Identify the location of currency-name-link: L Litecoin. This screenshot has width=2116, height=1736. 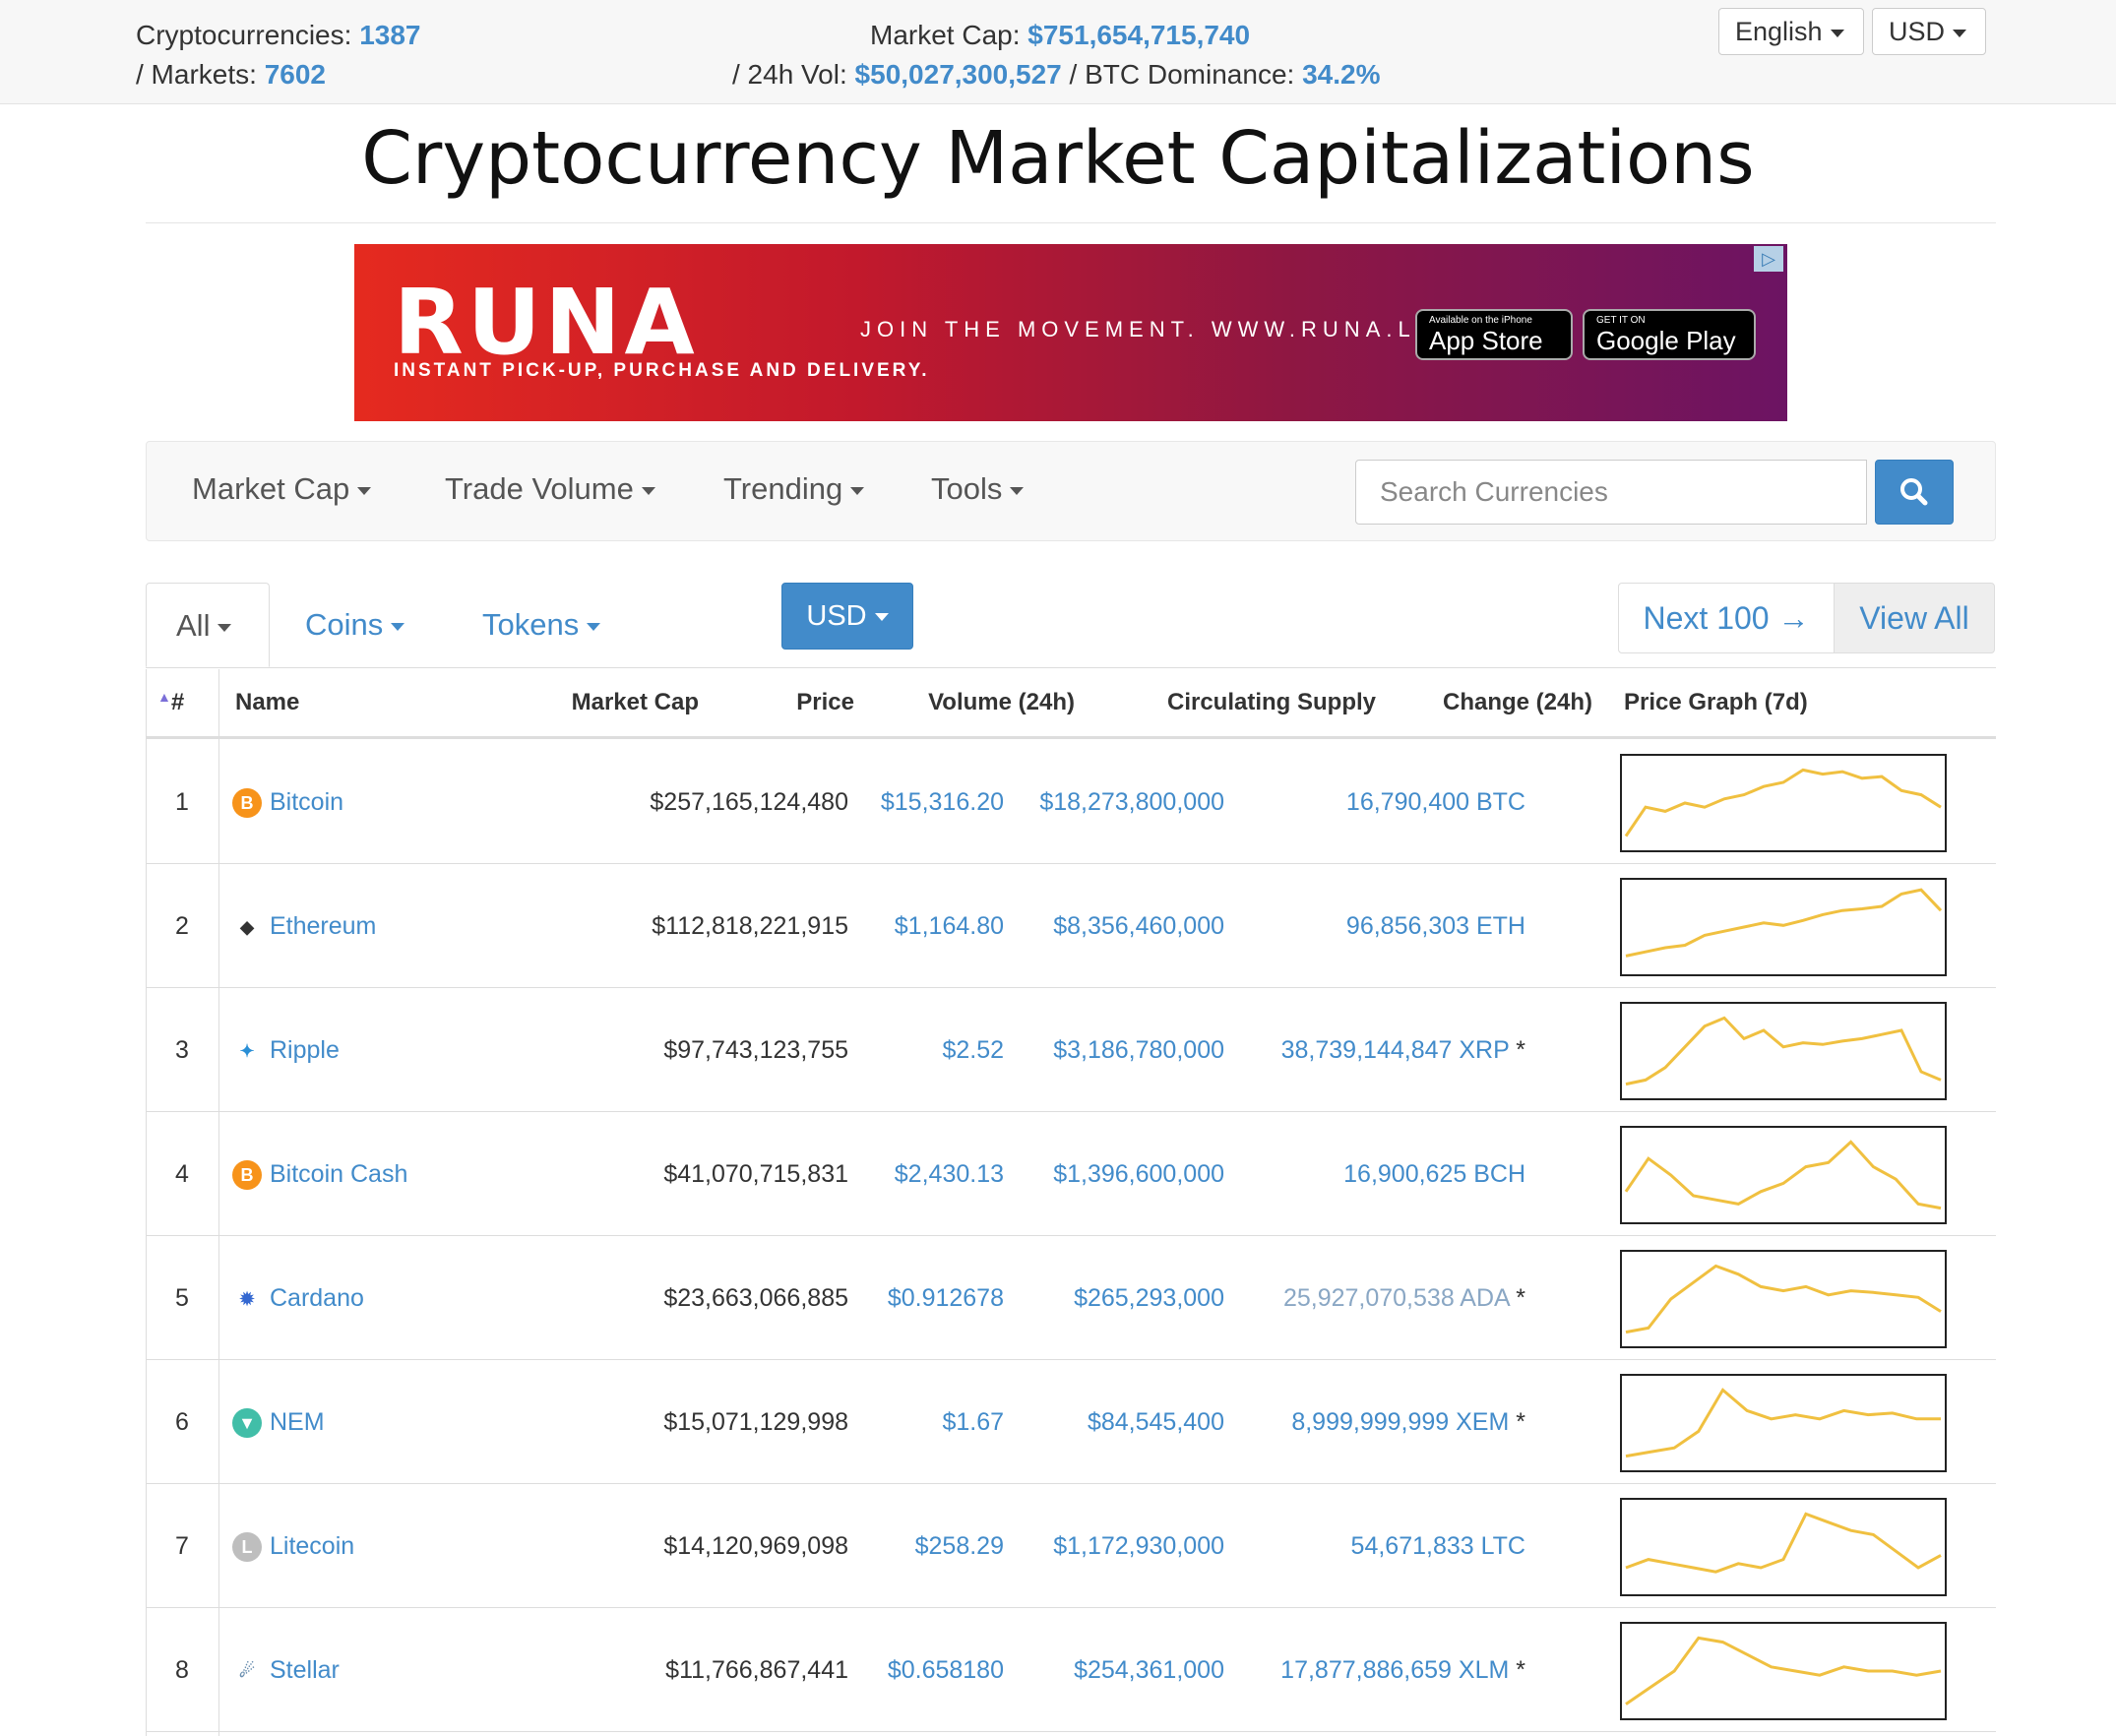
(293, 1546).